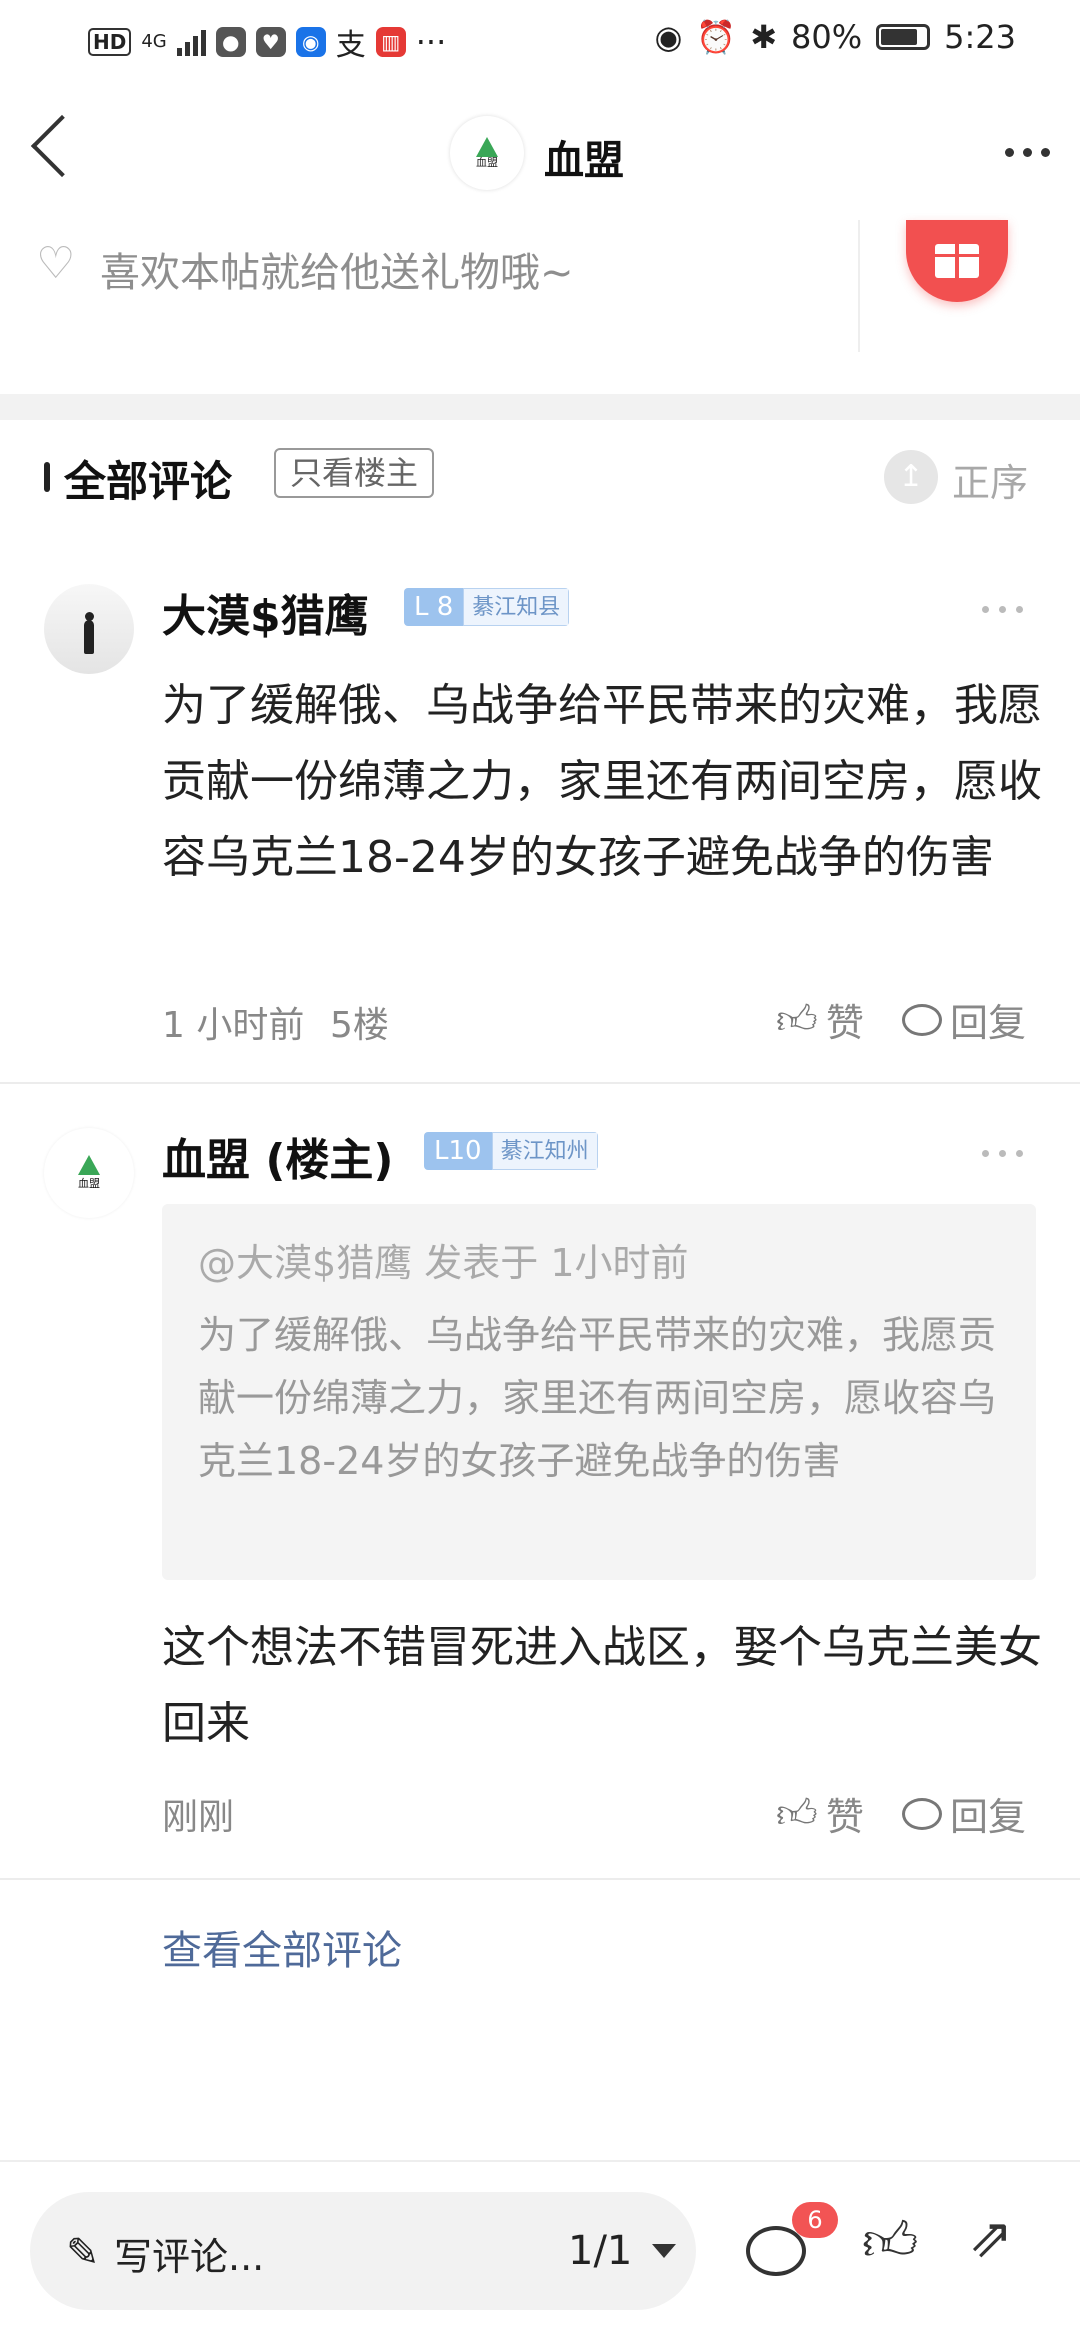  What do you see at coordinates (390, 42) in the screenshot?
I see `book-icon: ▥` at bounding box center [390, 42].